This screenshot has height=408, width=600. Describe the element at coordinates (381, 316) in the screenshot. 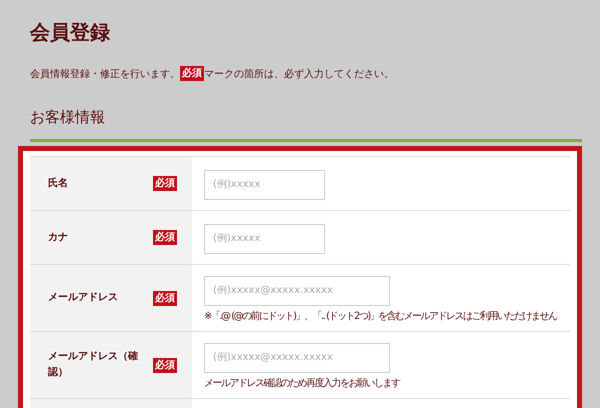

I see `field-note: ※「.@ (@の前にドット)」、「.. (ドット2つ)」を含むメールアドレスはご利用いただけません` at that location.